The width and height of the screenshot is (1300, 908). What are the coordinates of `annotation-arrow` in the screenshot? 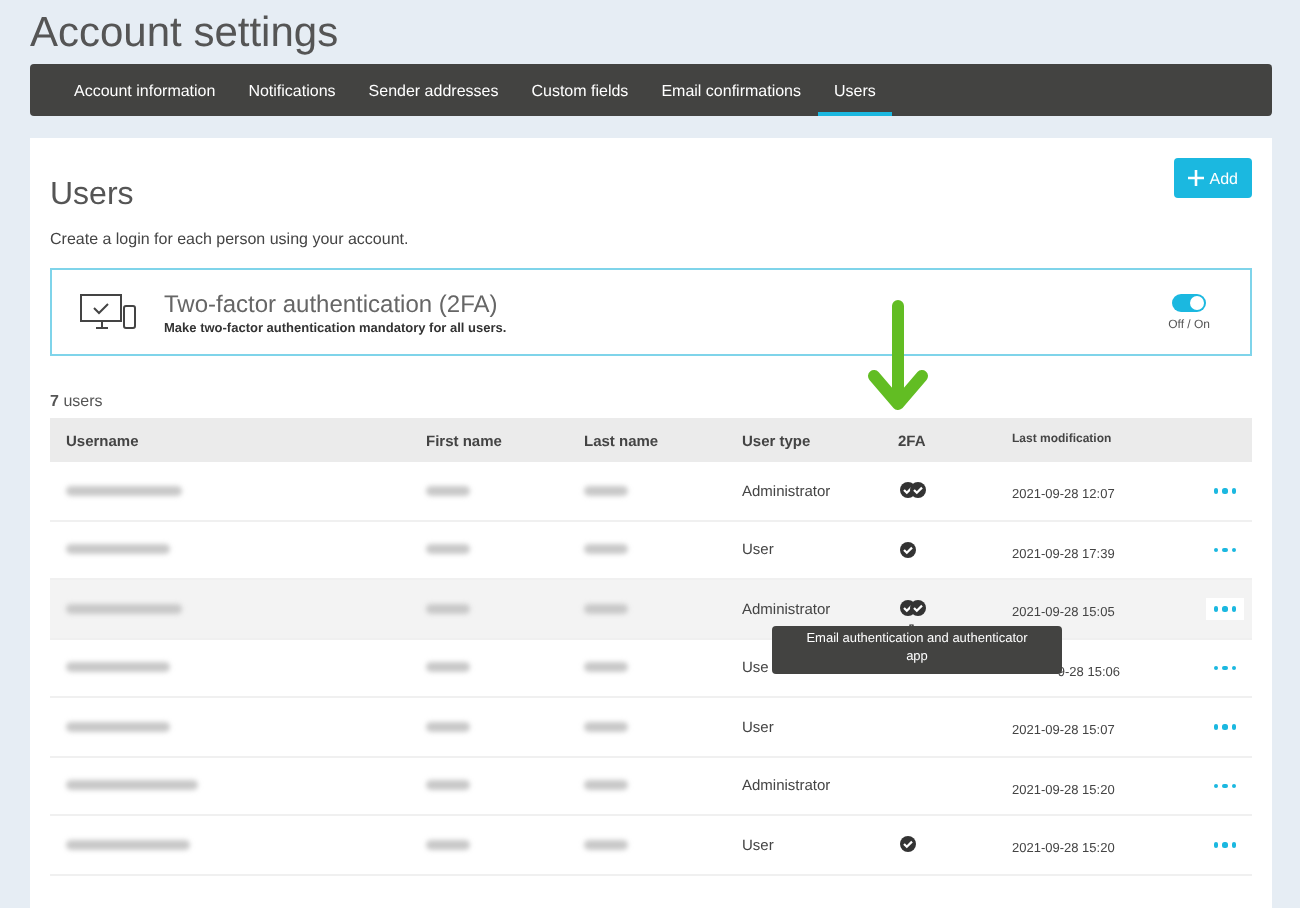 It's located at (898, 358).